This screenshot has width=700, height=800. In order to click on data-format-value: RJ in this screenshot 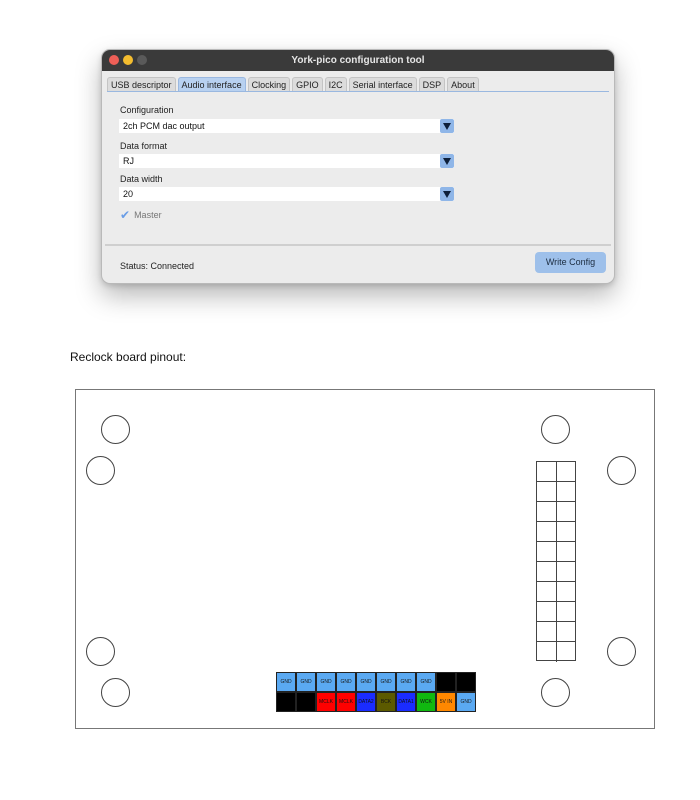, I will do `click(128, 161)`.